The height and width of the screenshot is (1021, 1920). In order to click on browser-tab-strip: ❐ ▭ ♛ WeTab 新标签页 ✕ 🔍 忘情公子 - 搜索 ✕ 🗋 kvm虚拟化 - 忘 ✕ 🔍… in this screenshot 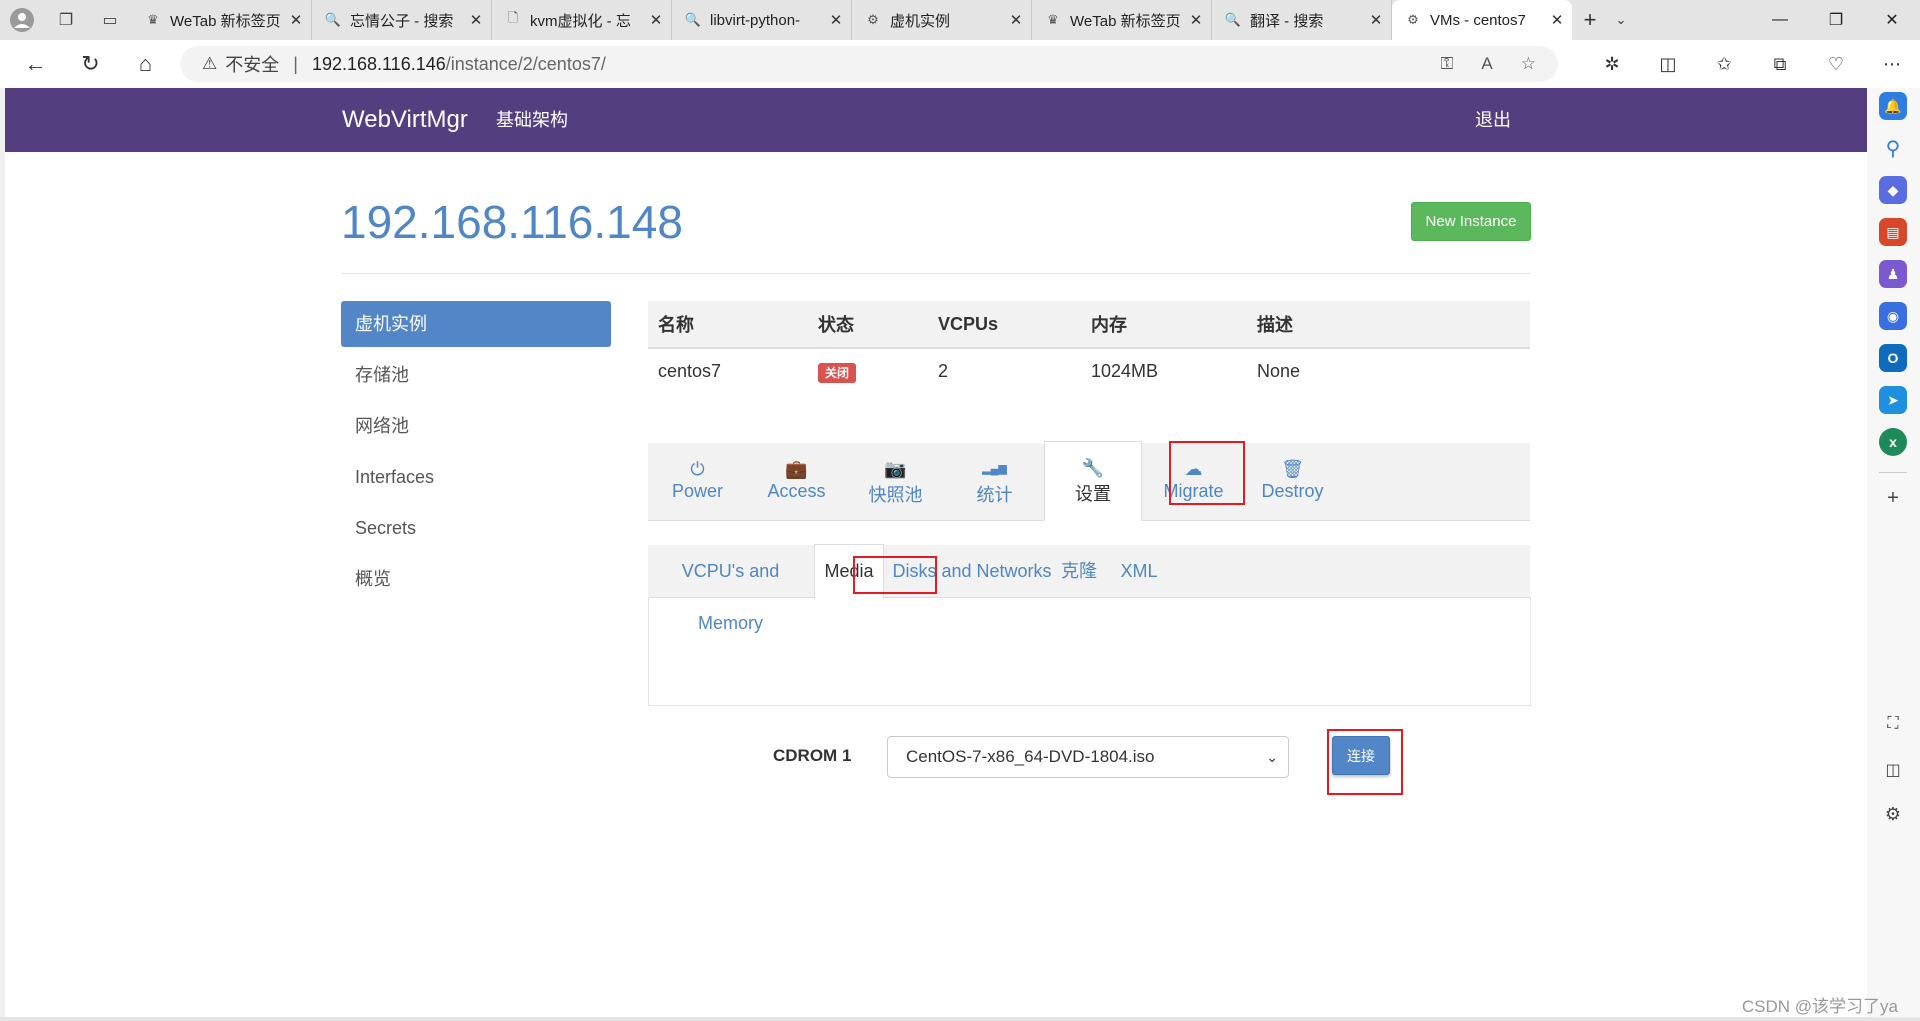, I will do `click(960, 20)`.